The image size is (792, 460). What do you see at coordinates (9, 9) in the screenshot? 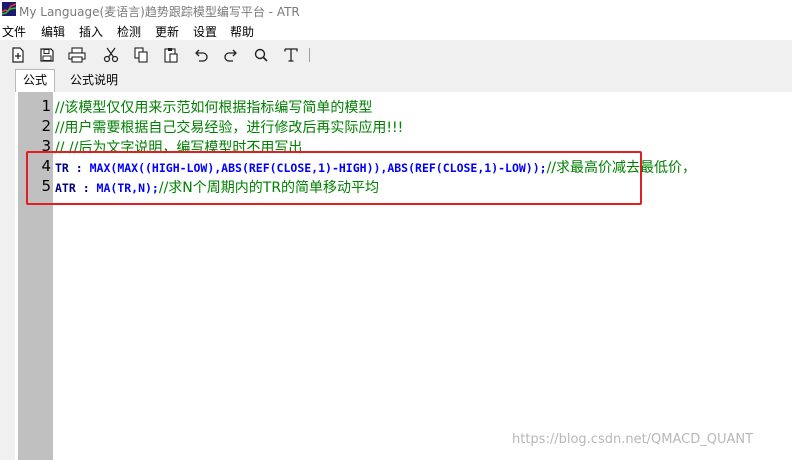
I see `app-logo-icon` at bounding box center [9, 9].